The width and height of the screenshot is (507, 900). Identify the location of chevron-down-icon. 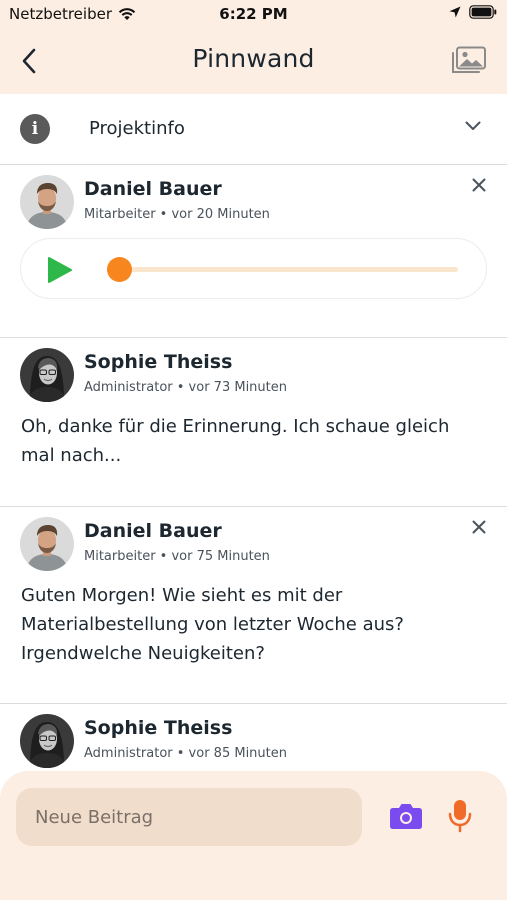
(473, 125).